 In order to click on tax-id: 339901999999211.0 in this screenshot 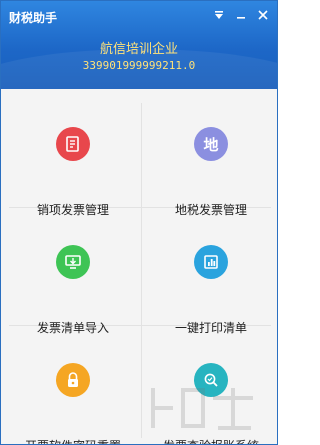, I will do `click(139, 65)`.